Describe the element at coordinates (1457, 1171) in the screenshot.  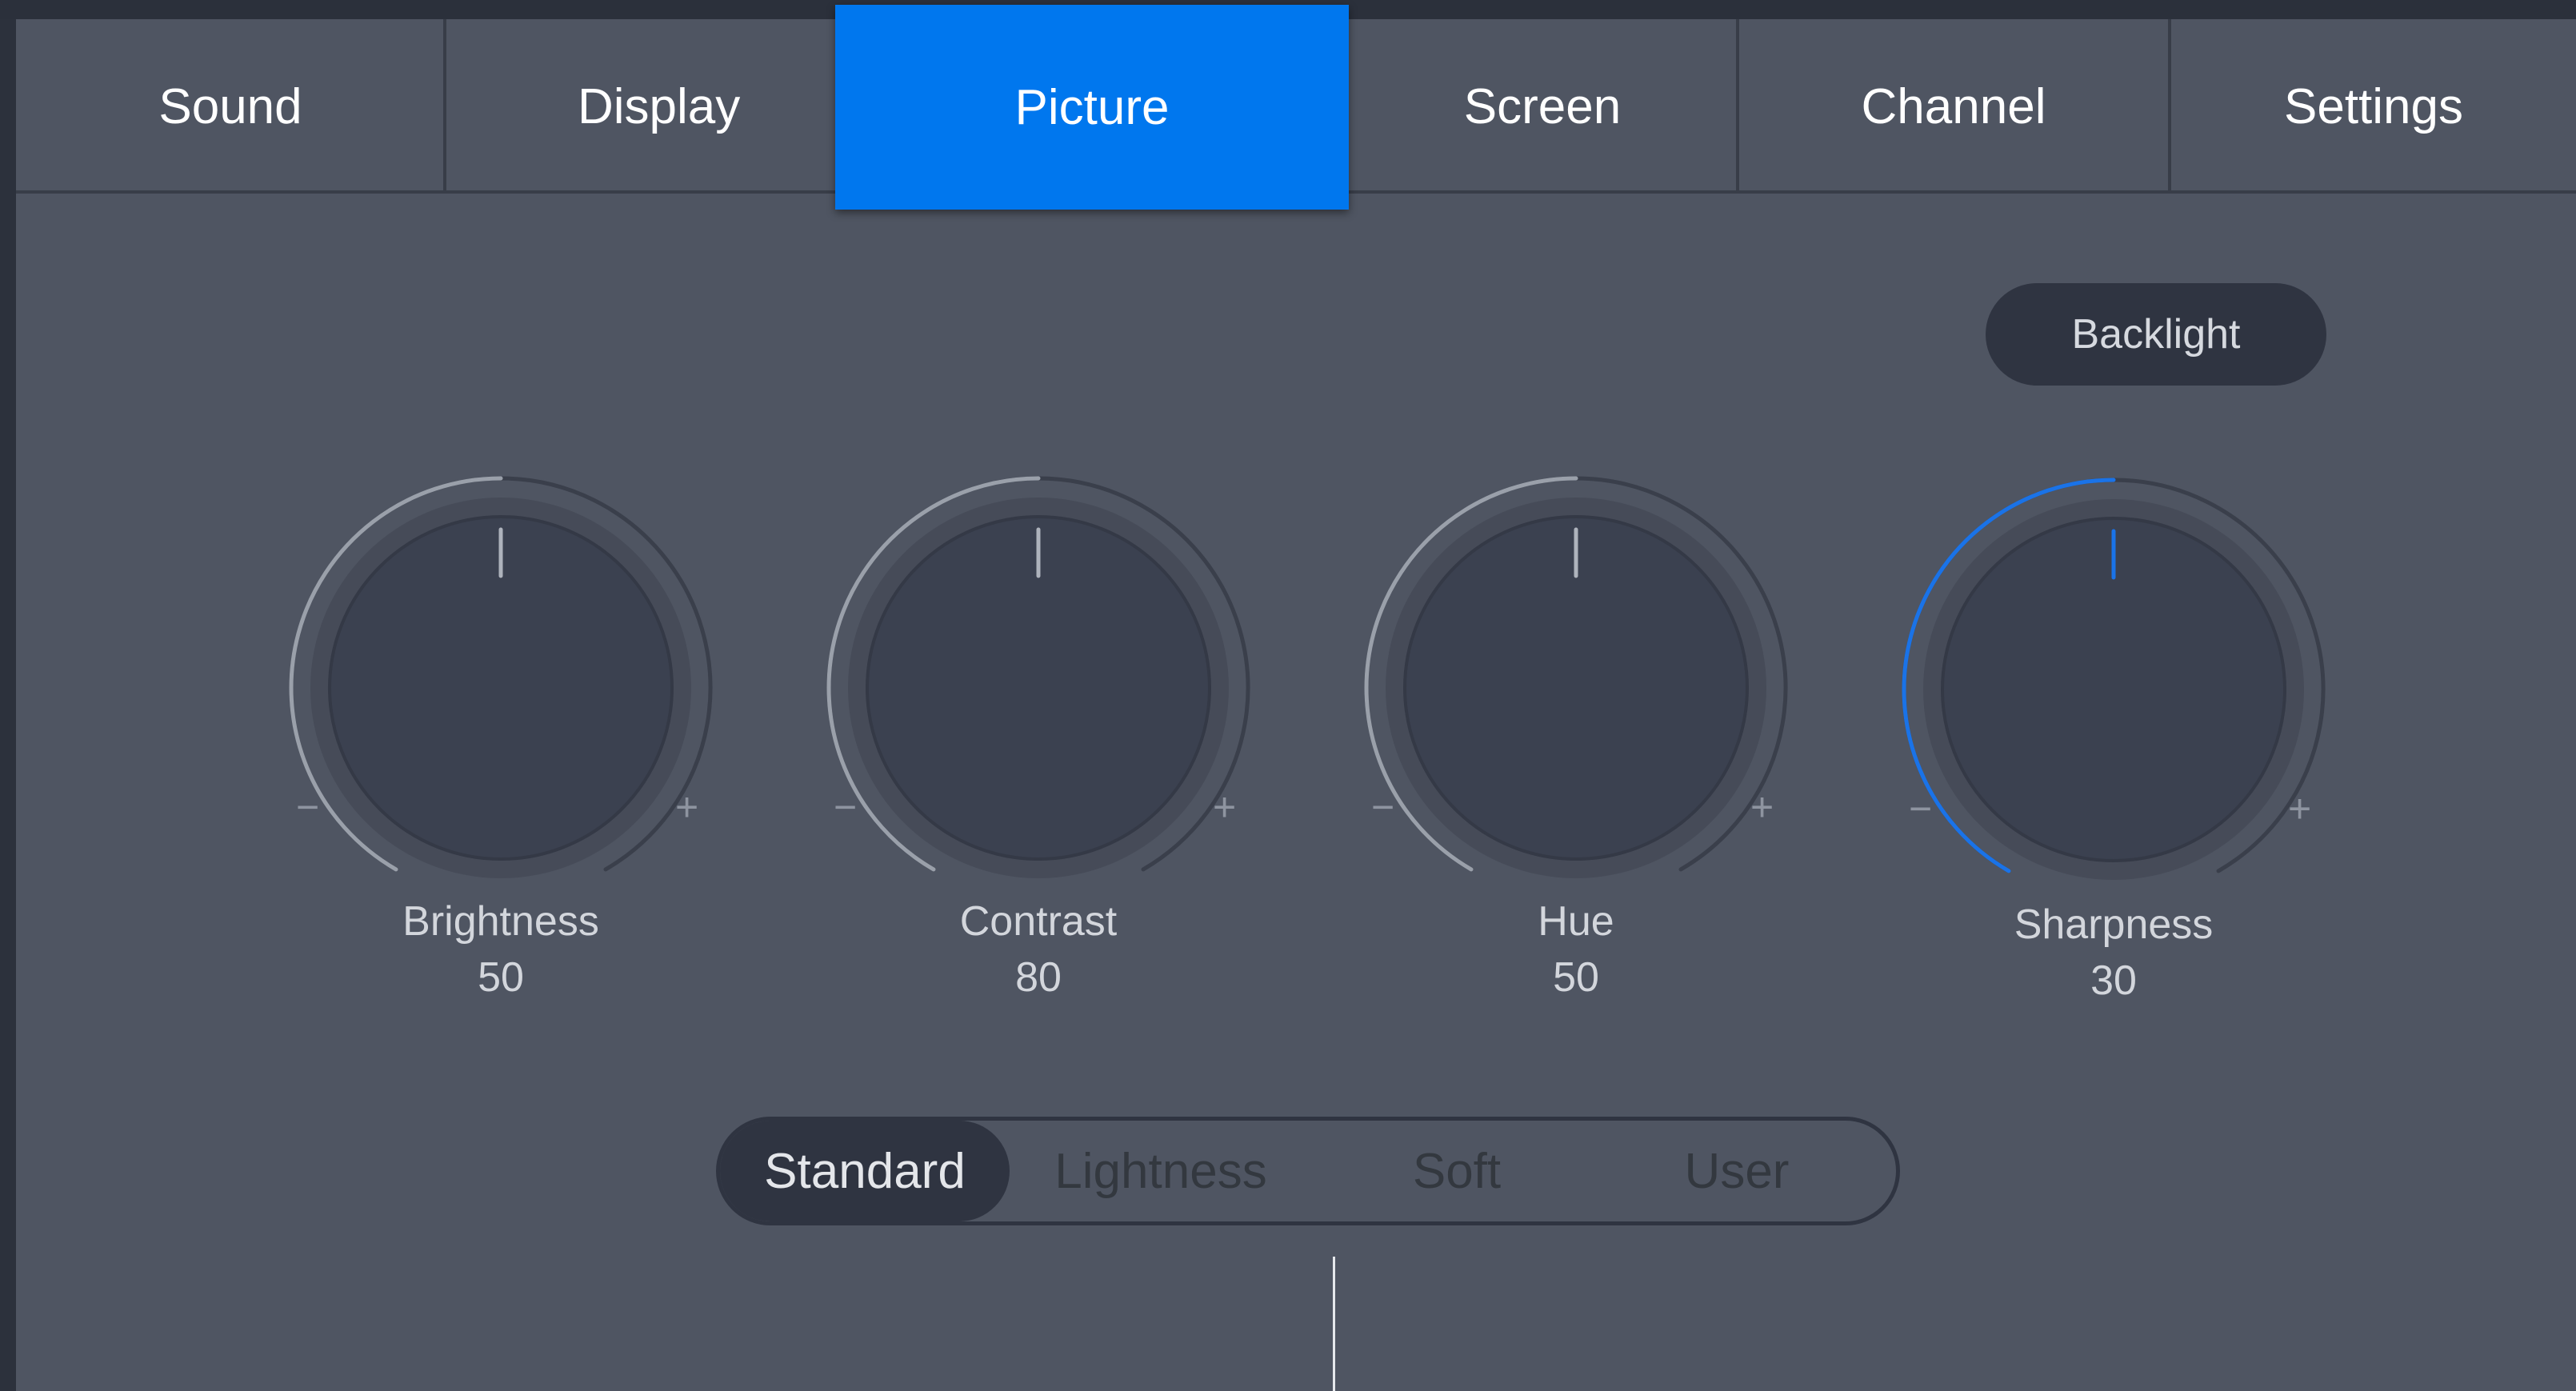
I see `mode-soft: Soft` at that location.